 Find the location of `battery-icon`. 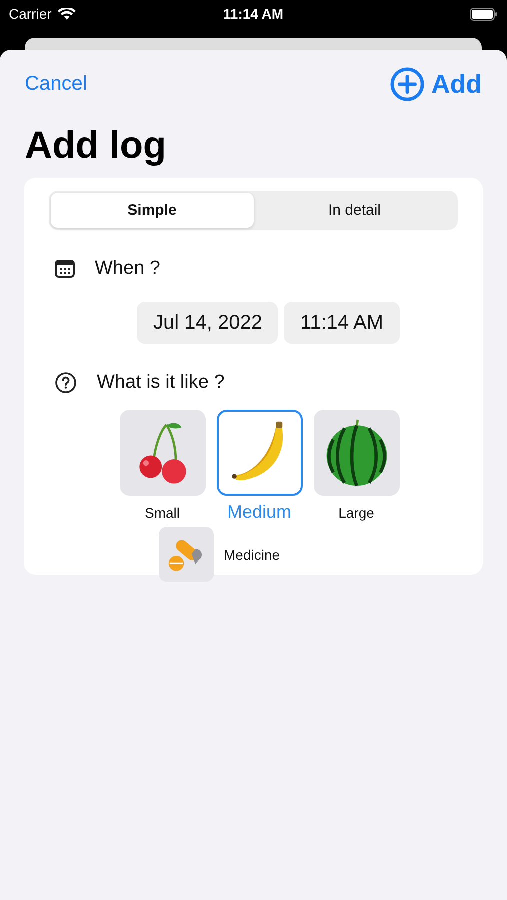

battery-icon is located at coordinates (484, 14).